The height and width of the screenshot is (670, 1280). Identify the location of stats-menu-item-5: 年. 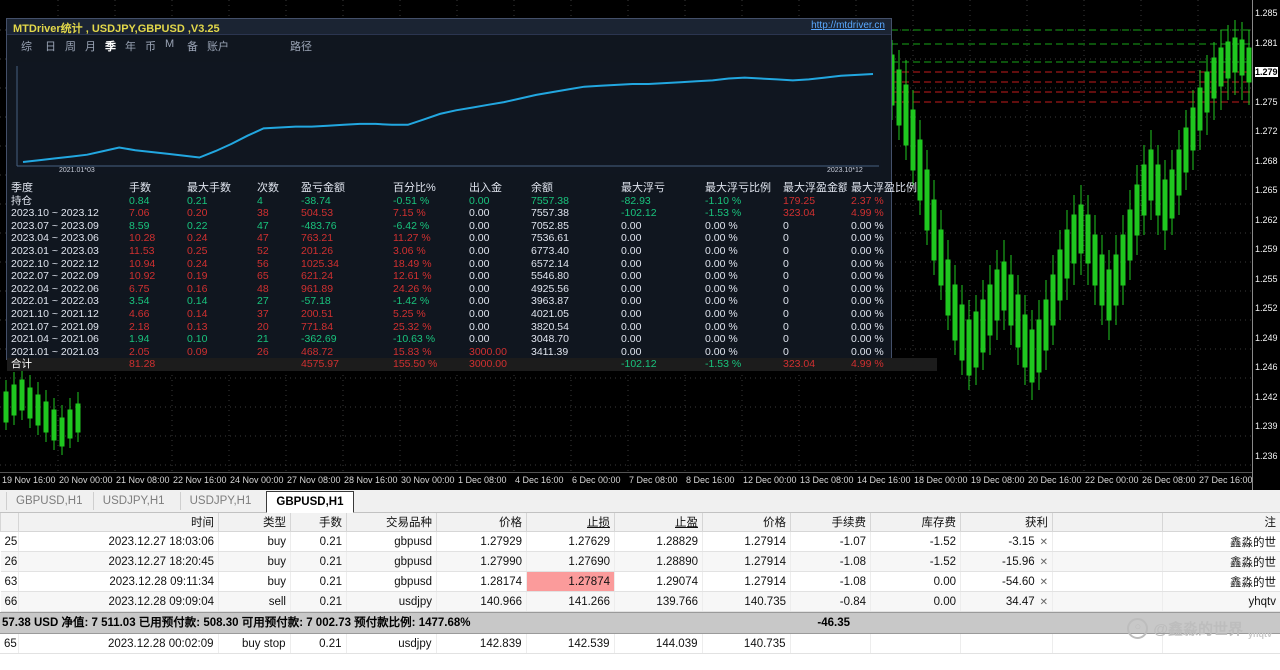
(130, 46).